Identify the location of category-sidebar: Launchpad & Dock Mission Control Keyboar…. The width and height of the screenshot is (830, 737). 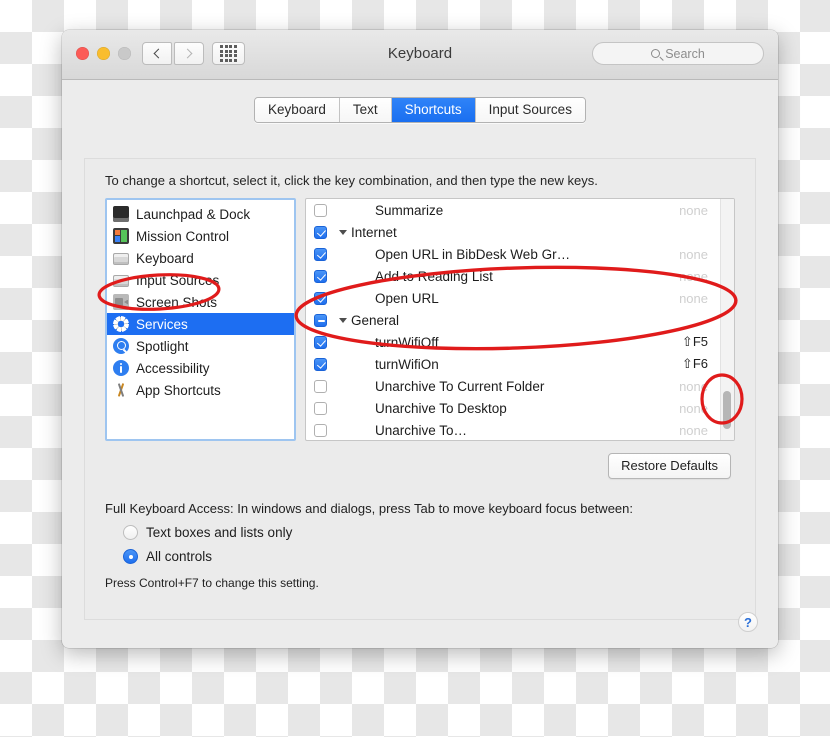
(200, 319).